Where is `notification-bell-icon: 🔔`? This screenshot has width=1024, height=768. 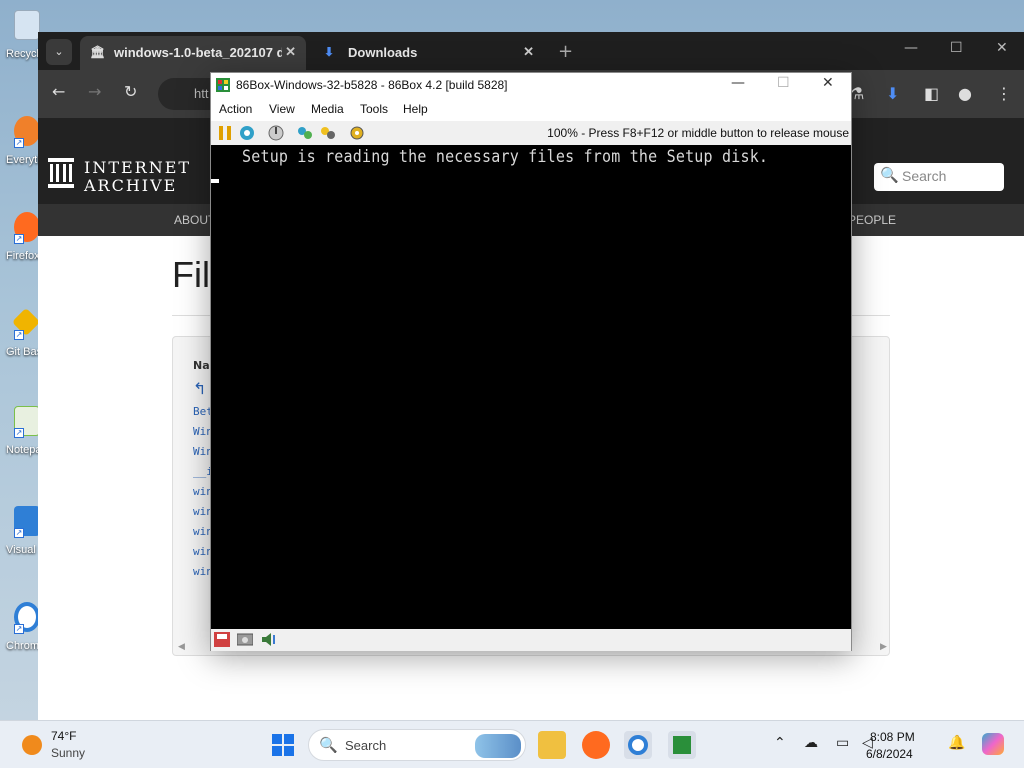
notification-bell-icon: 🔔 is located at coordinates (956, 743).